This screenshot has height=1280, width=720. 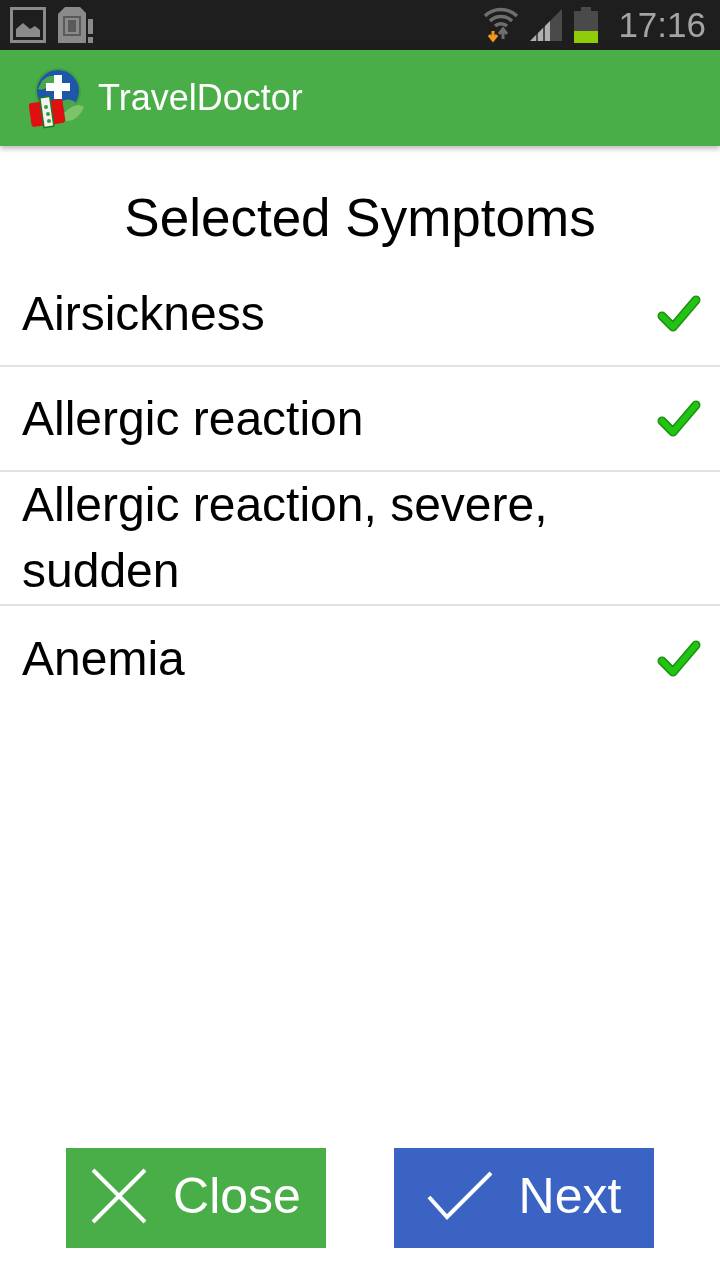 I want to click on symptom-name: Allergic reaction, severe, sudden, so click(x=285, y=538).